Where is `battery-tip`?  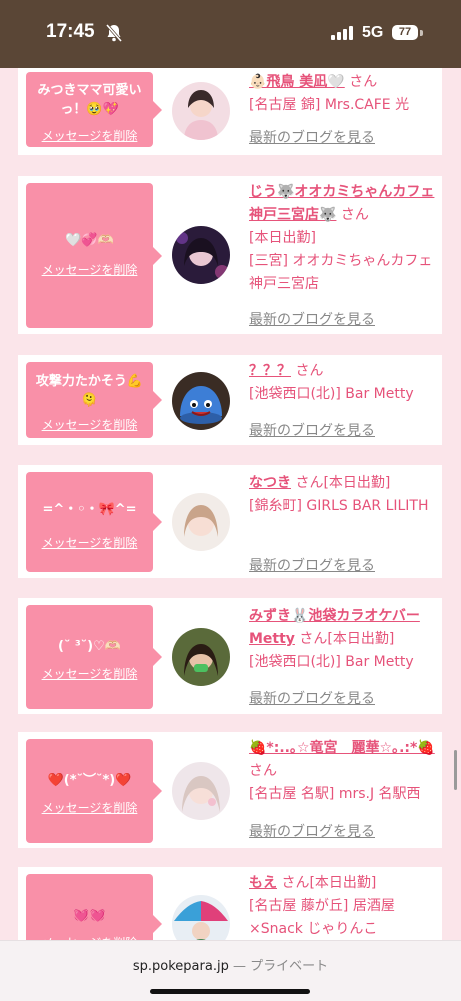
battery-tip is located at coordinates (421, 33).